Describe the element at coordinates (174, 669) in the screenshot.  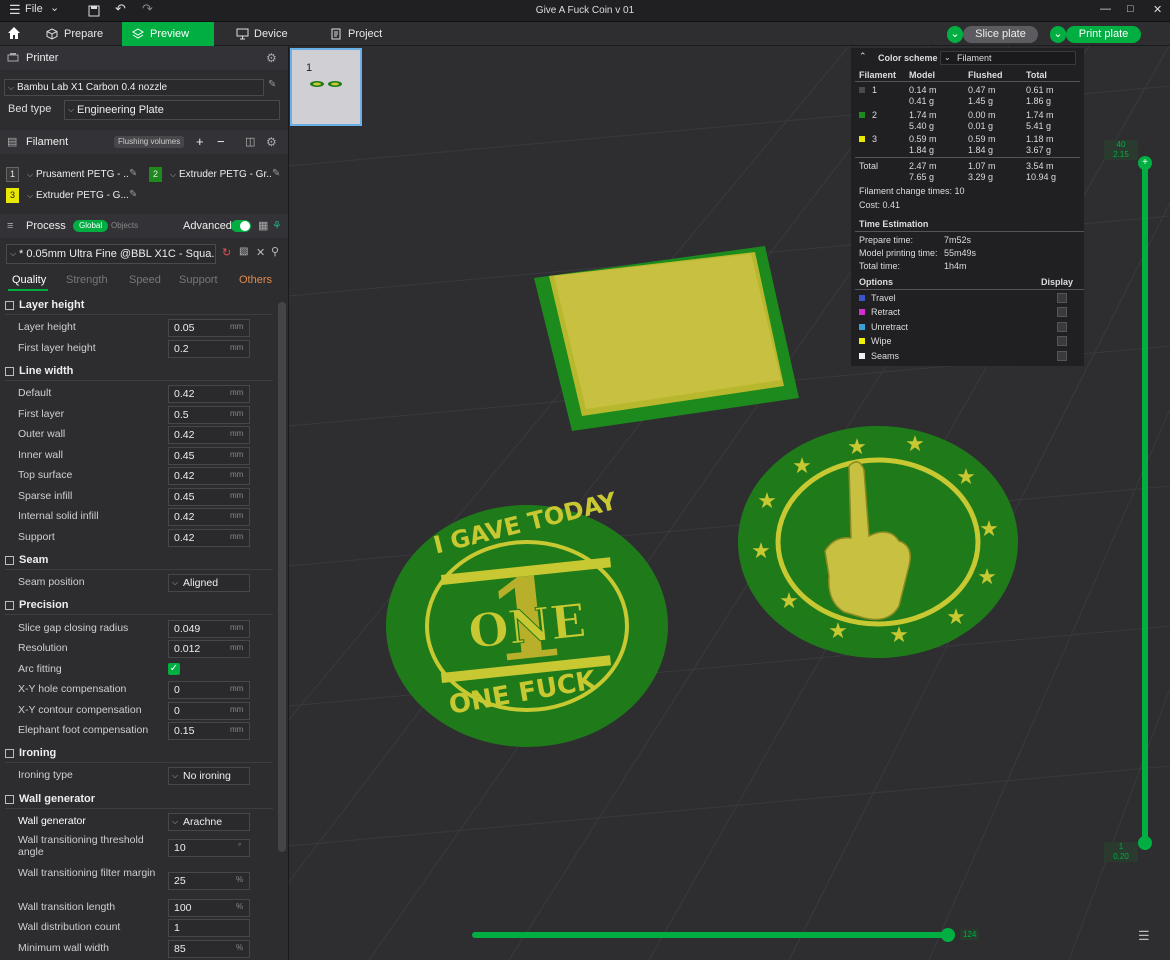
I see `arc-fitting-checkbox: ✓` at that location.